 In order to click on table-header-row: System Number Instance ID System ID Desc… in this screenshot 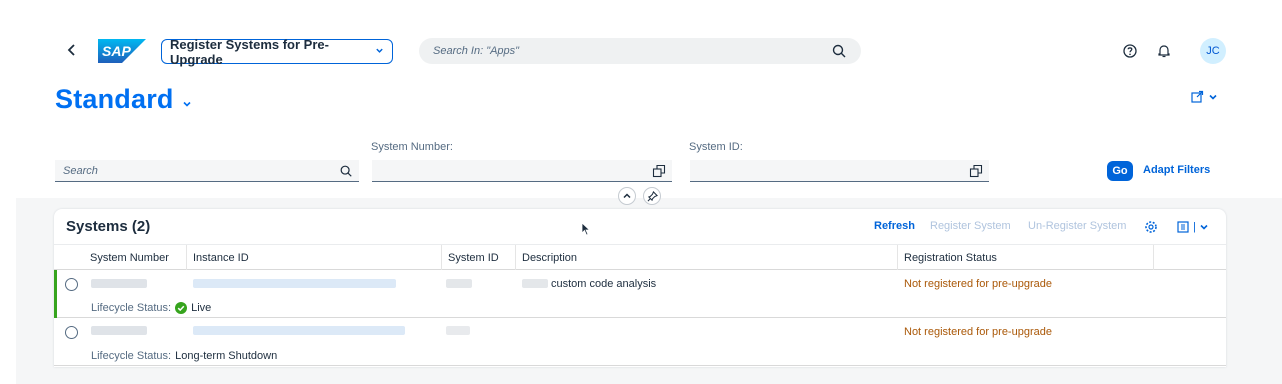, I will do `click(640, 257)`.